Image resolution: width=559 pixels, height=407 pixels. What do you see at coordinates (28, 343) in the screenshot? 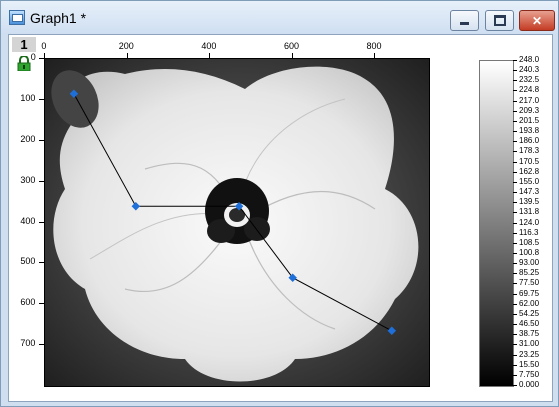
I see `y-tick-label: 700` at bounding box center [28, 343].